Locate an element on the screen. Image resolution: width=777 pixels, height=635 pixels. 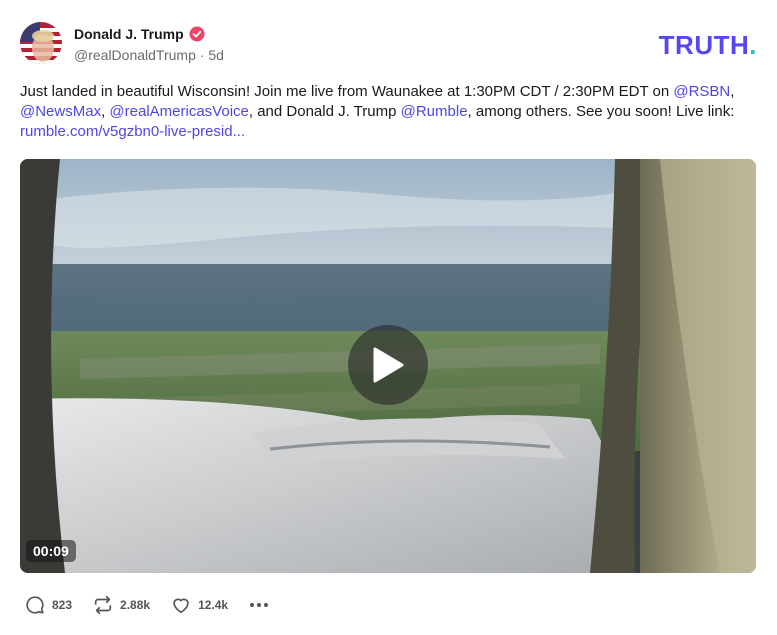
truth-logo: TRUTH. is located at coordinates (708, 45).